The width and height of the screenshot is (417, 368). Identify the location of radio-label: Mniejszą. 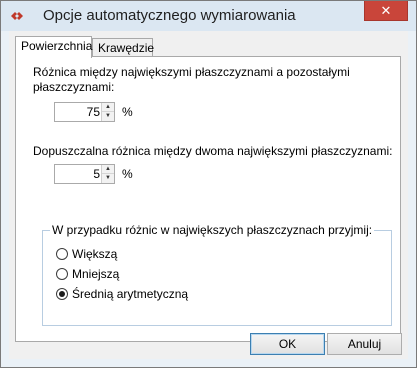
(95, 274).